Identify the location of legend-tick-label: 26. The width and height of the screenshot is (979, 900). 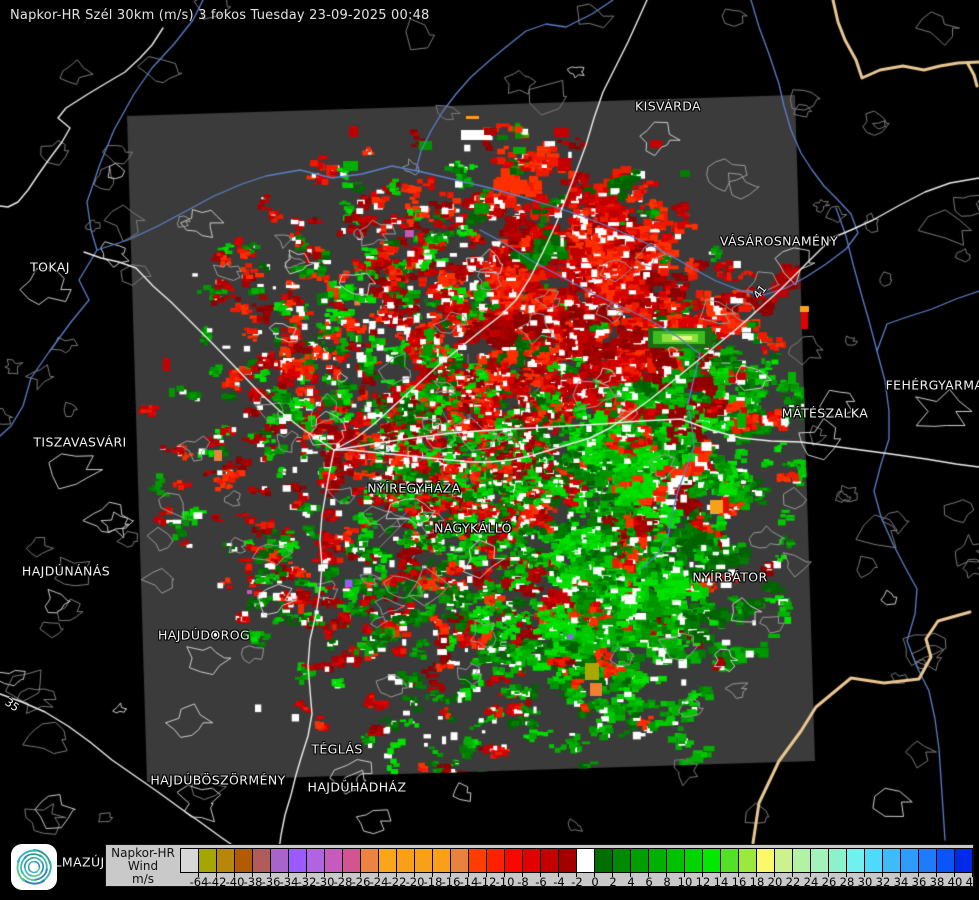
(829, 882).